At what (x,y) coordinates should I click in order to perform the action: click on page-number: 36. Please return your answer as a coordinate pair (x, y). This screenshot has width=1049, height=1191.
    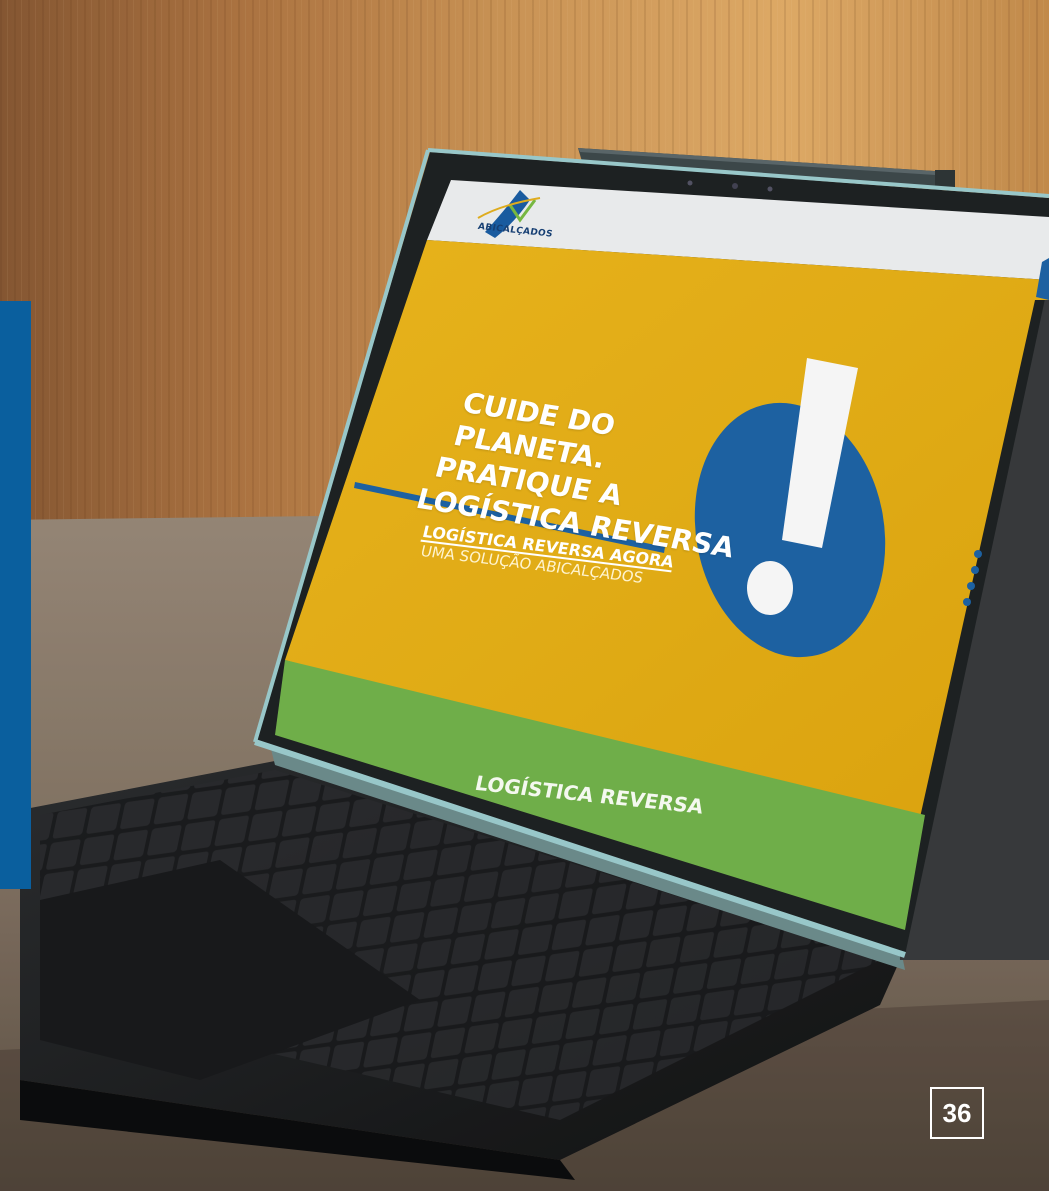
    Looking at the image, I should click on (957, 1113).